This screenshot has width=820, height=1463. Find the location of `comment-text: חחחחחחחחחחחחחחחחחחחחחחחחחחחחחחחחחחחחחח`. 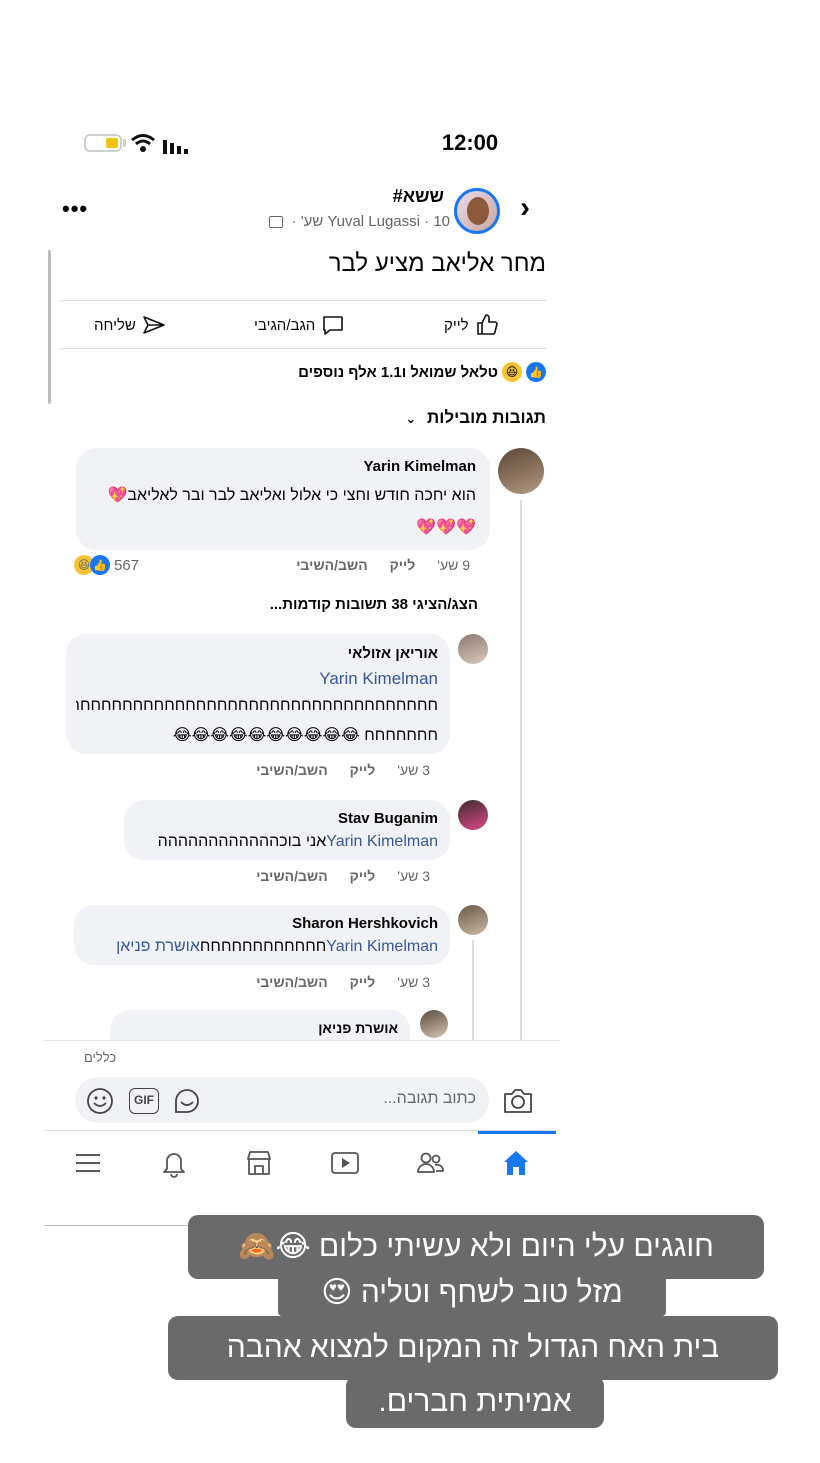

comment-text: חחחחחחחחחחחחחחחחחחחחחחחחחחחחחחחחחחחחחח is located at coordinates (257, 705).